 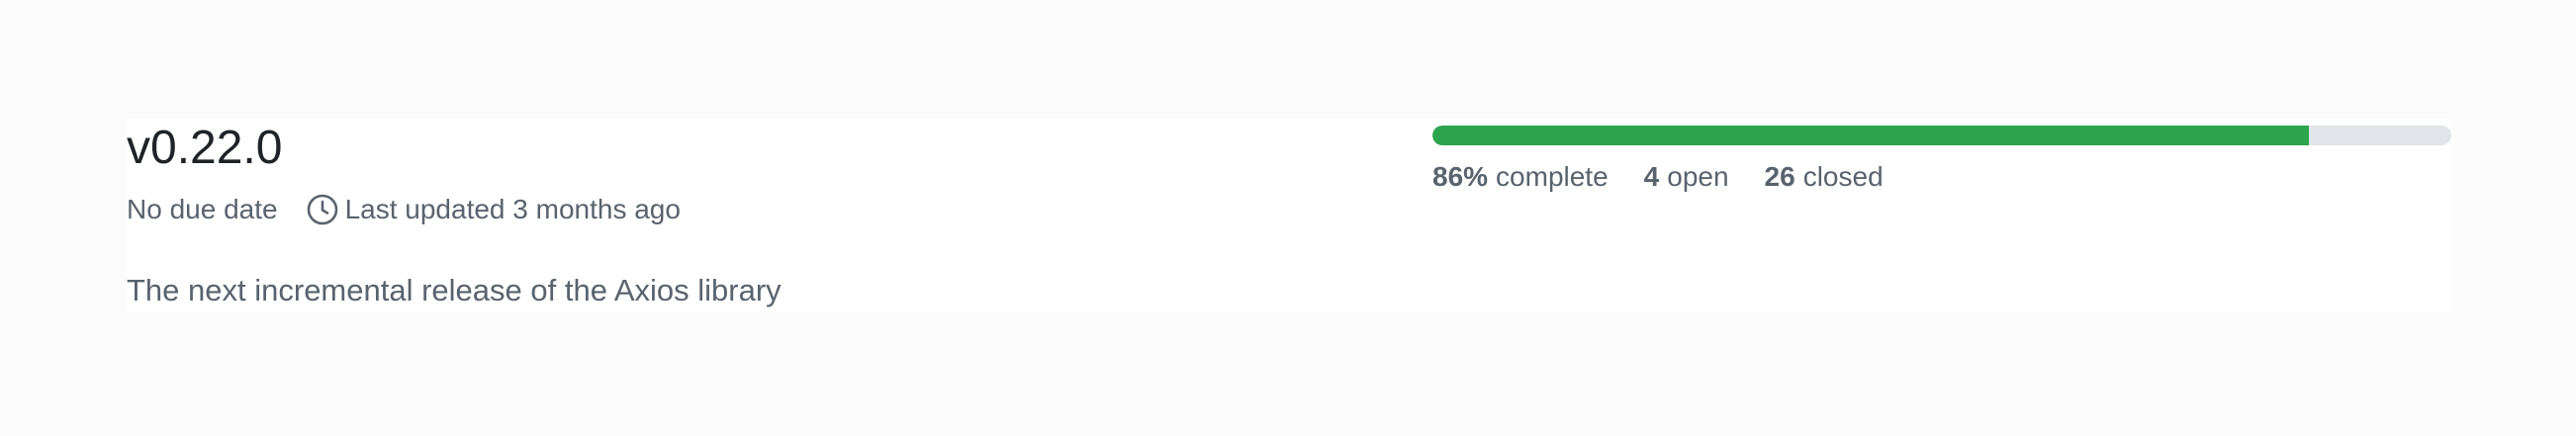 I want to click on open-count: 4, so click(x=1651, y=177).